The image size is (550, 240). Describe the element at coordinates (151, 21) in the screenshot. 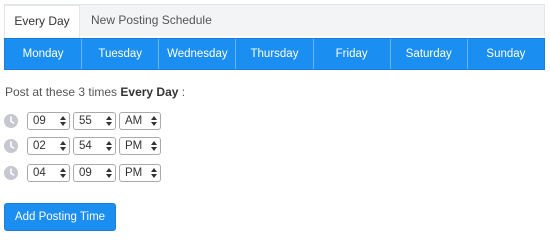

I see `tab-new-posting-schedule: New Posting Schedule` at that location.